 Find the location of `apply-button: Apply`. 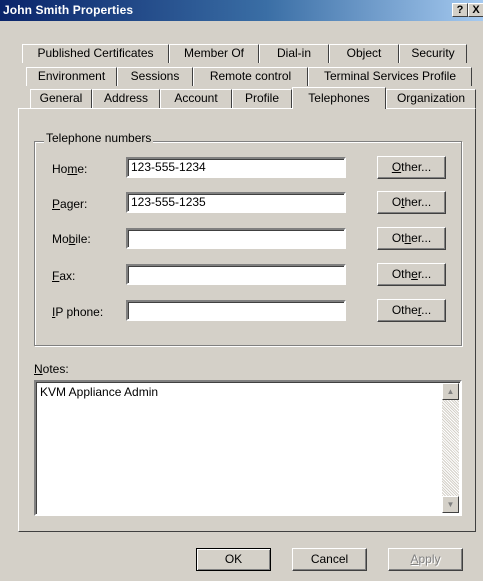

apply-button: Apply is located at coordinates (425, 559).